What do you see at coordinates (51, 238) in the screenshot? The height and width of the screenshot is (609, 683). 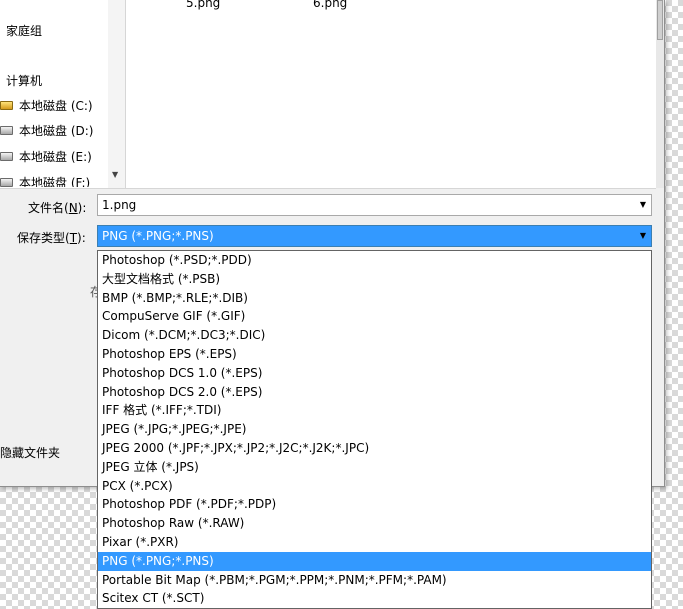 I see `savetype-label: 保存类型(T):` at bounding box center [51, 238].